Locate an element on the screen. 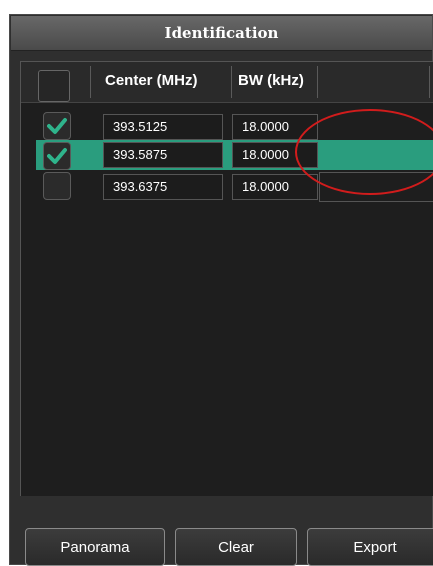 The image size is (433, 566). panel-title: Identification is located at coordinates (221, 33).